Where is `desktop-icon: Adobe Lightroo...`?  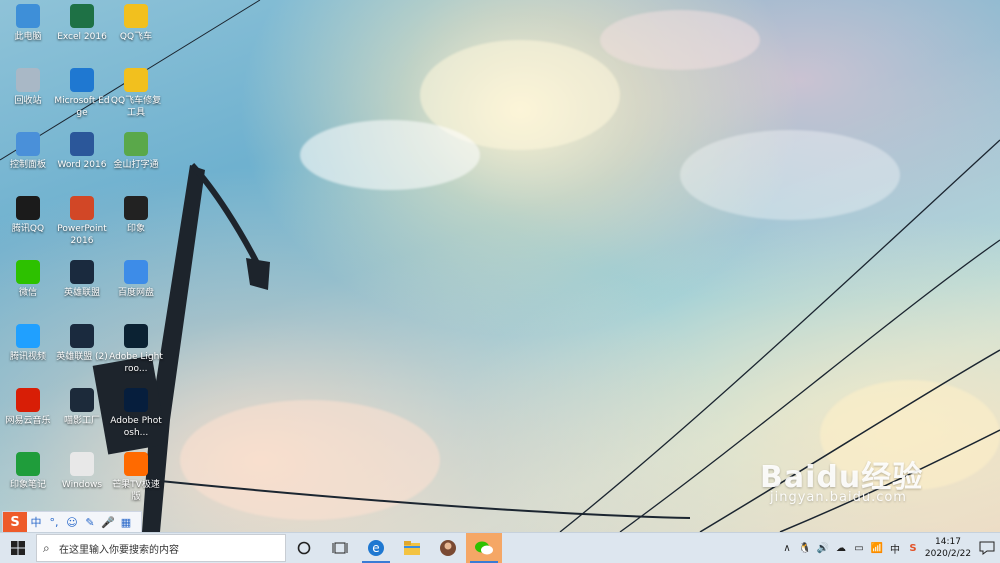
desktop-icon: Adobe Lightroo... is located at coordinates (136, 349).